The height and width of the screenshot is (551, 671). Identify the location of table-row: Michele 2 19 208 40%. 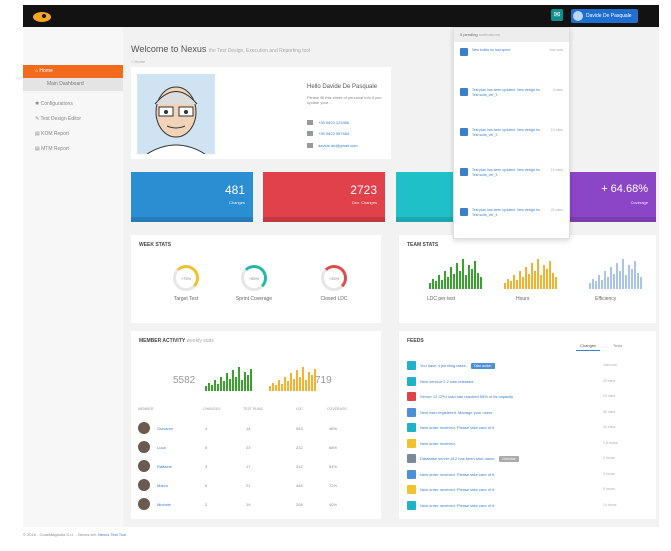
(256, 505).